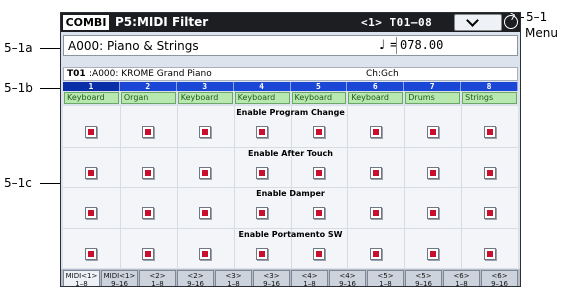 The image size is (561, 287). Describe the element at coordinates (51, 88) in the screenshot. I see `callout-5-1b-leader` at that location.